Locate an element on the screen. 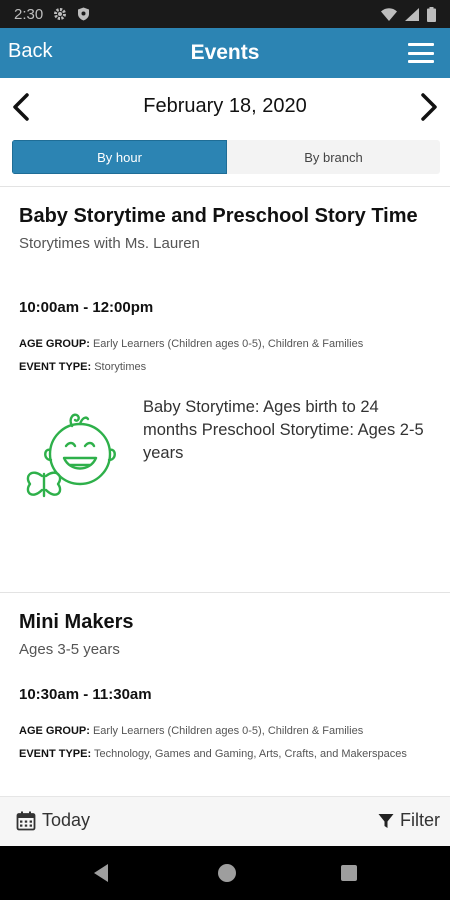 This screenshot has height=900, width=450. event-subtitle: Ages 3-5 years is located at coordinates (69, 649).